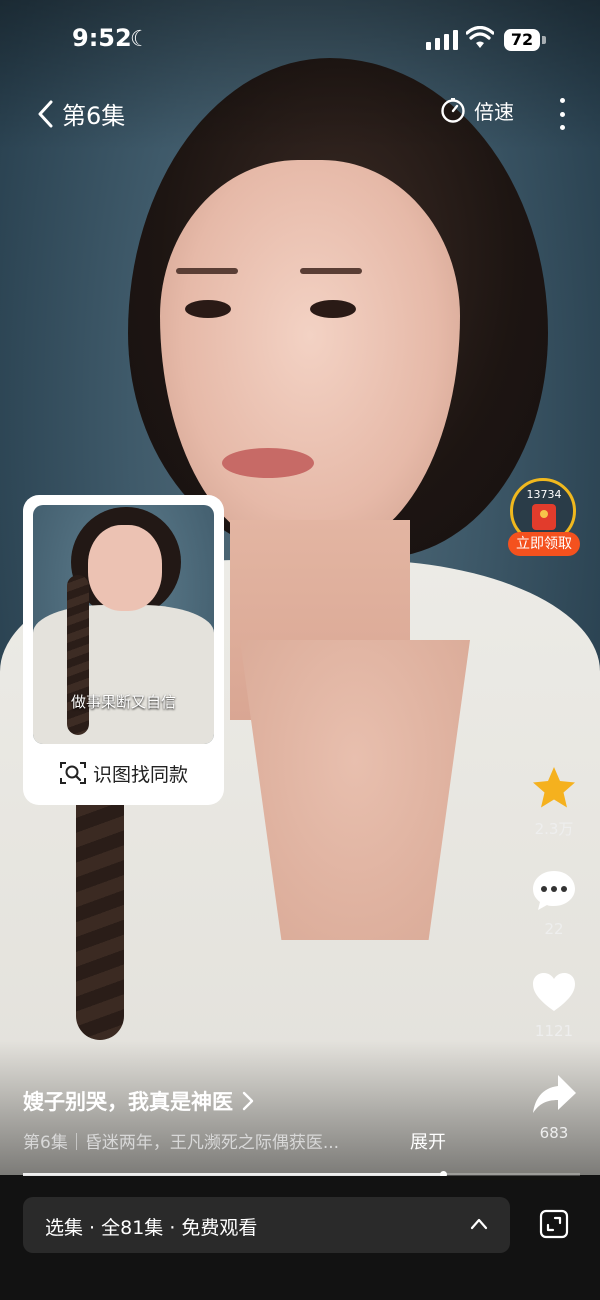  I want to click on red-envelope-icon, so click(544, 517).